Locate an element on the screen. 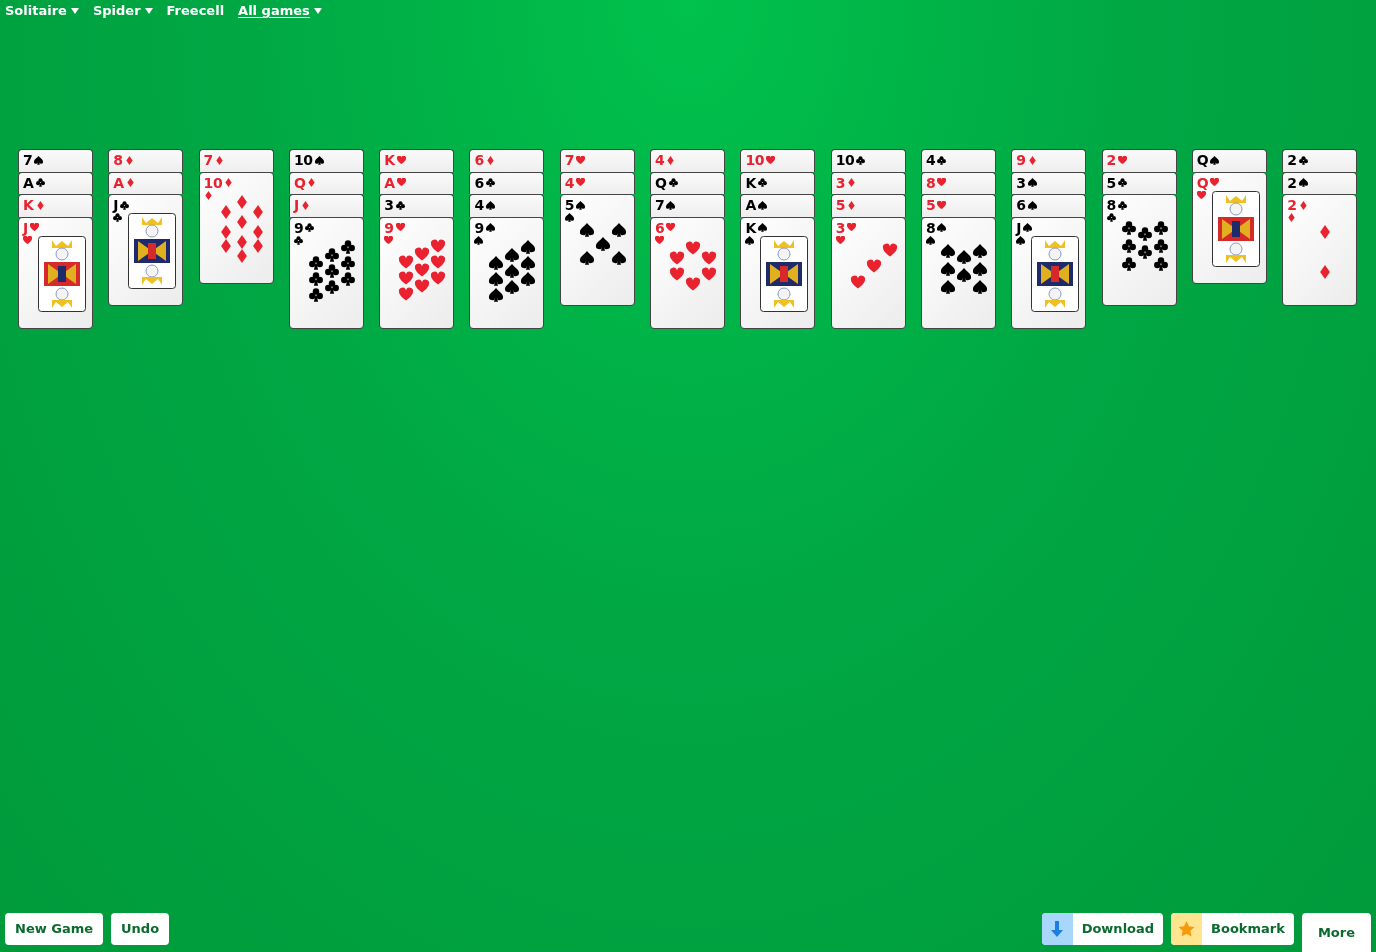 This screenshot has height=952, width=1376. toolbar-button: More is located at coordinates (1336, 932).